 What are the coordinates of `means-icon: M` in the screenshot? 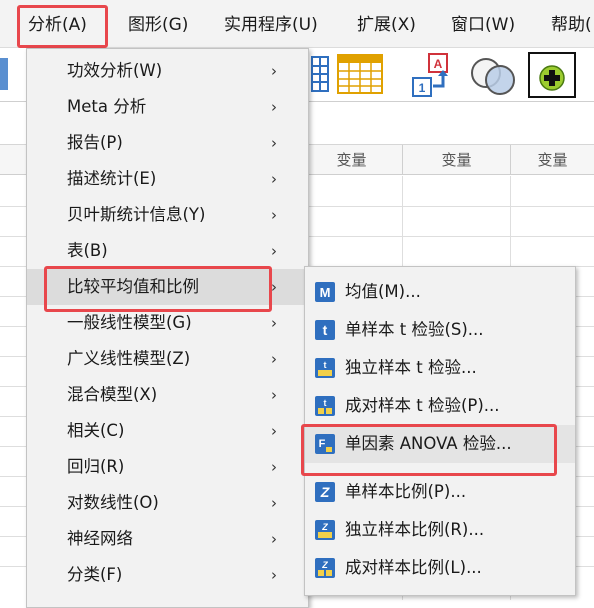 It's located at (325, 292).